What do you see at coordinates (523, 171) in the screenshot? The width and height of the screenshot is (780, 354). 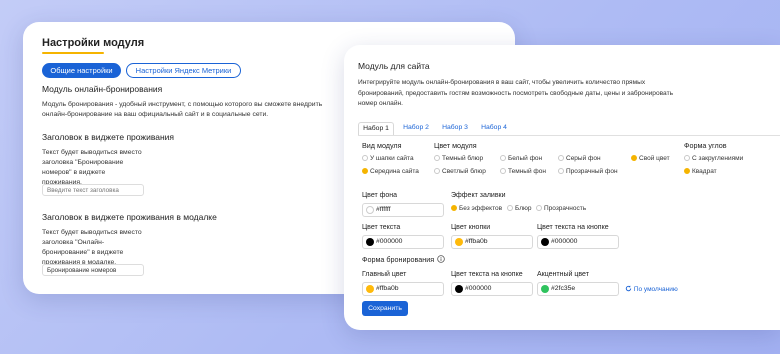 I see `radio-color-dark: Темный фон` at bounding box center [523, 171].